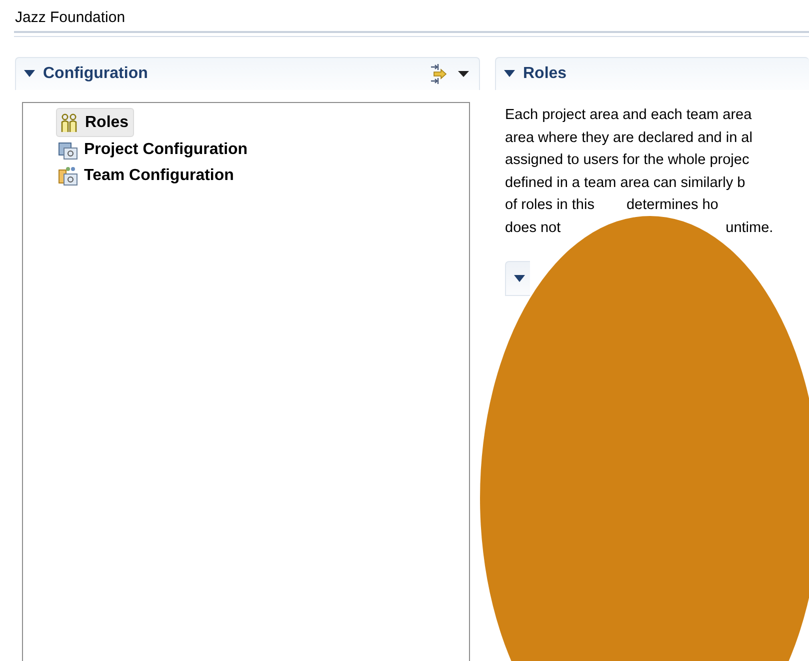 The image size is (809, 661). What do you see at coordinates (95, 74) in the screenshot?
I see `section-title: Configuration` at bounding box center [95, 74].